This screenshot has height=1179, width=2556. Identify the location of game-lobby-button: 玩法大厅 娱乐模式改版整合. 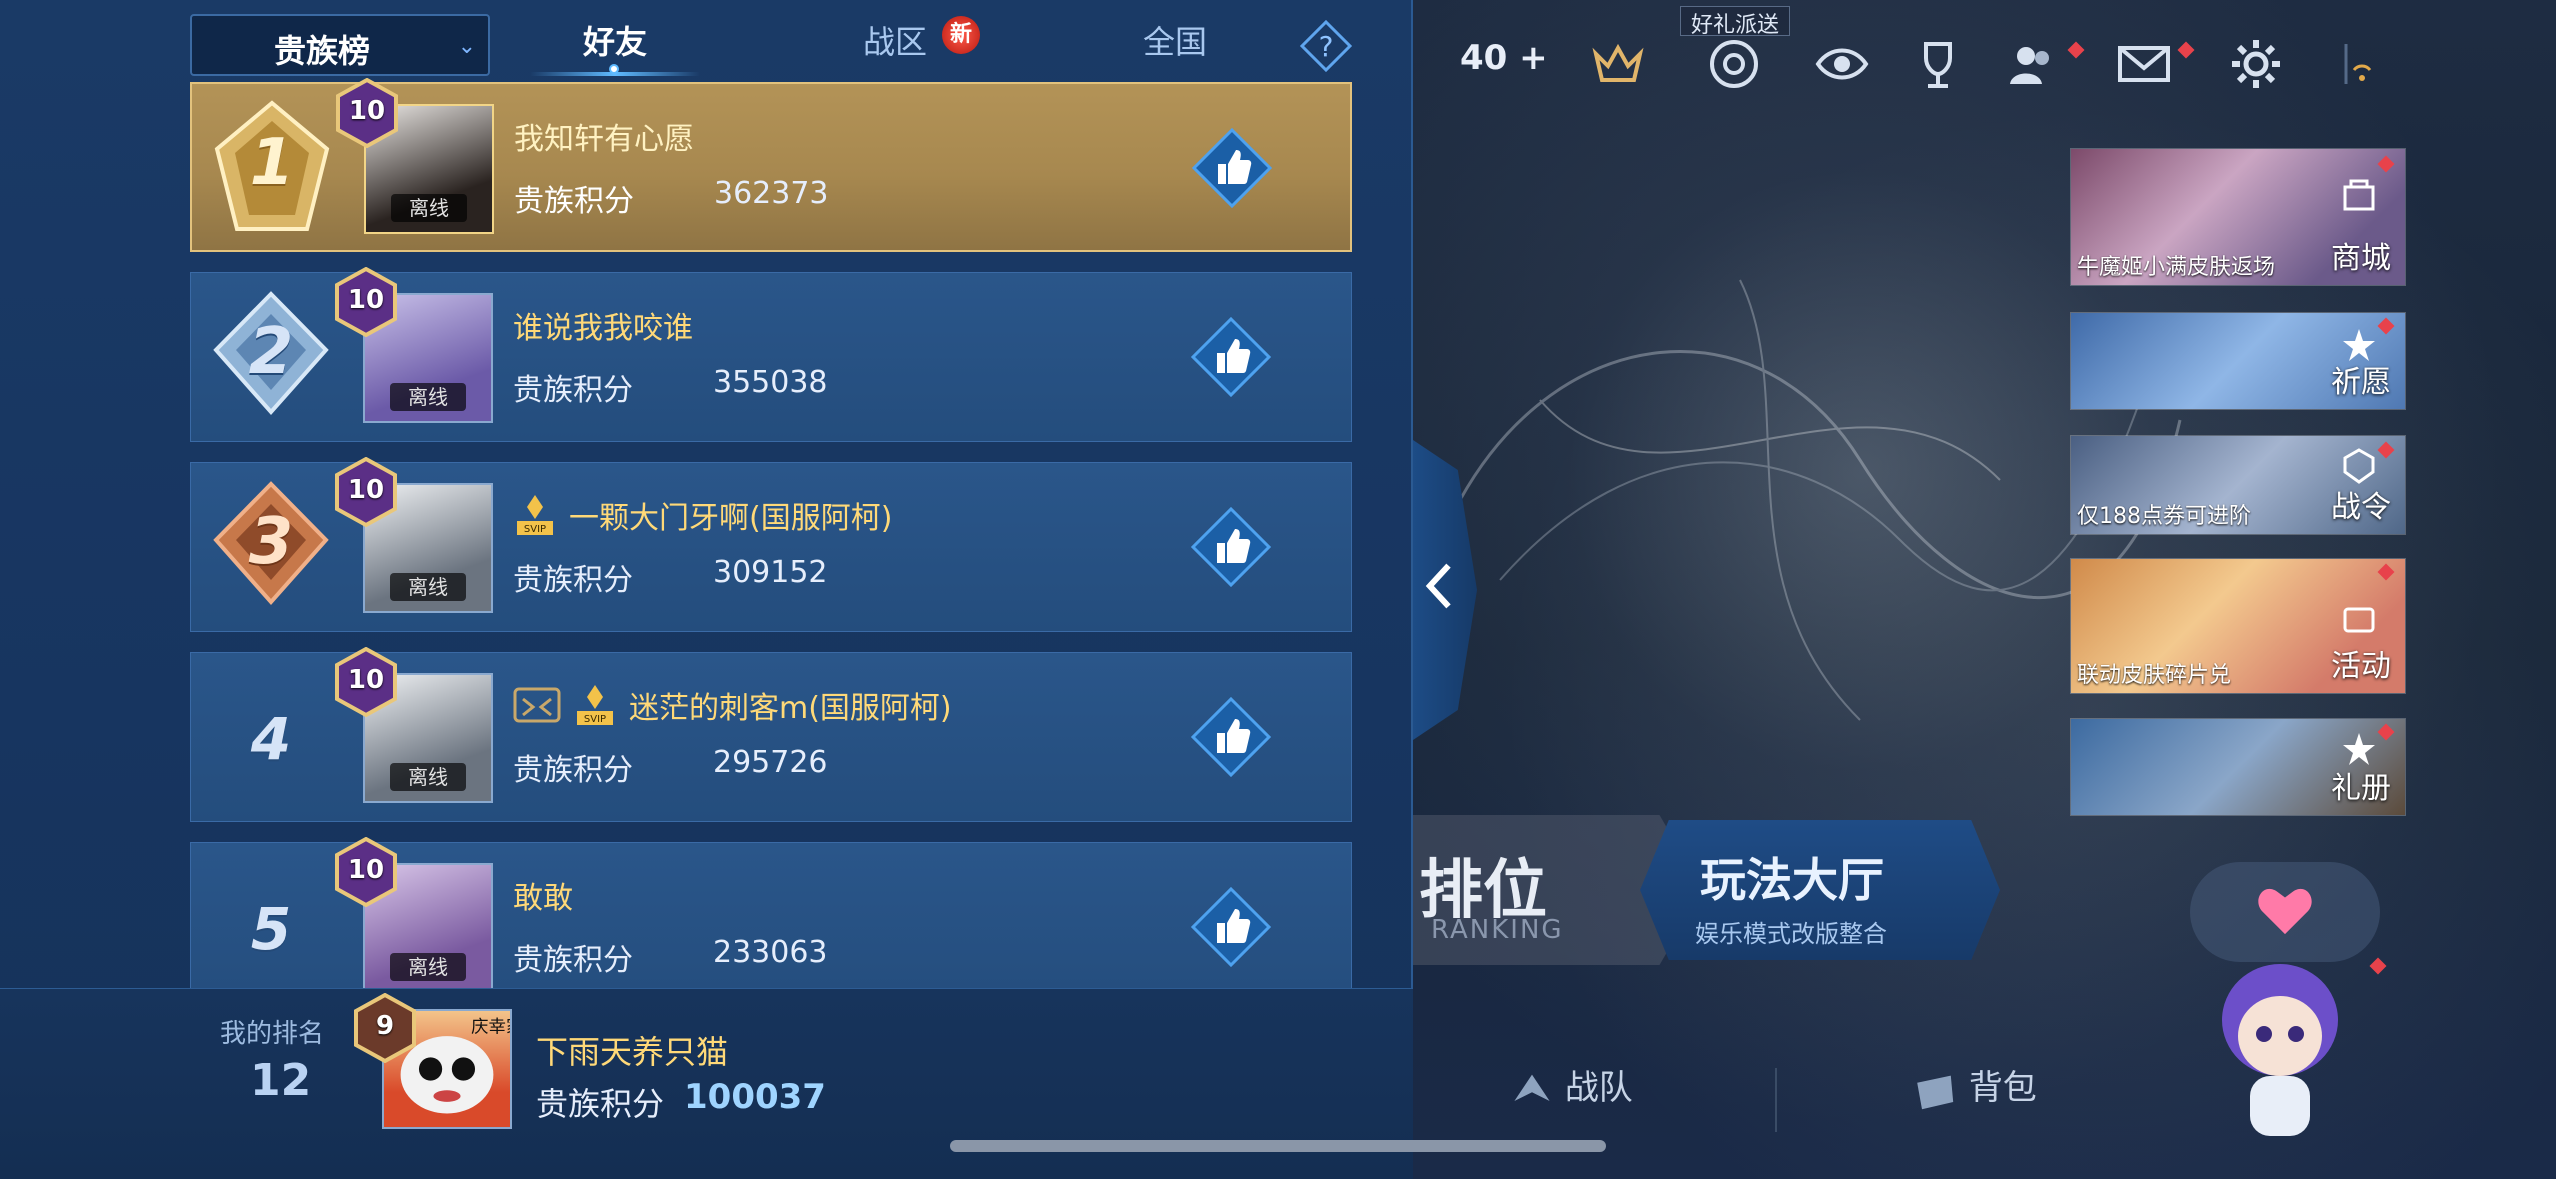
(1820, 890).